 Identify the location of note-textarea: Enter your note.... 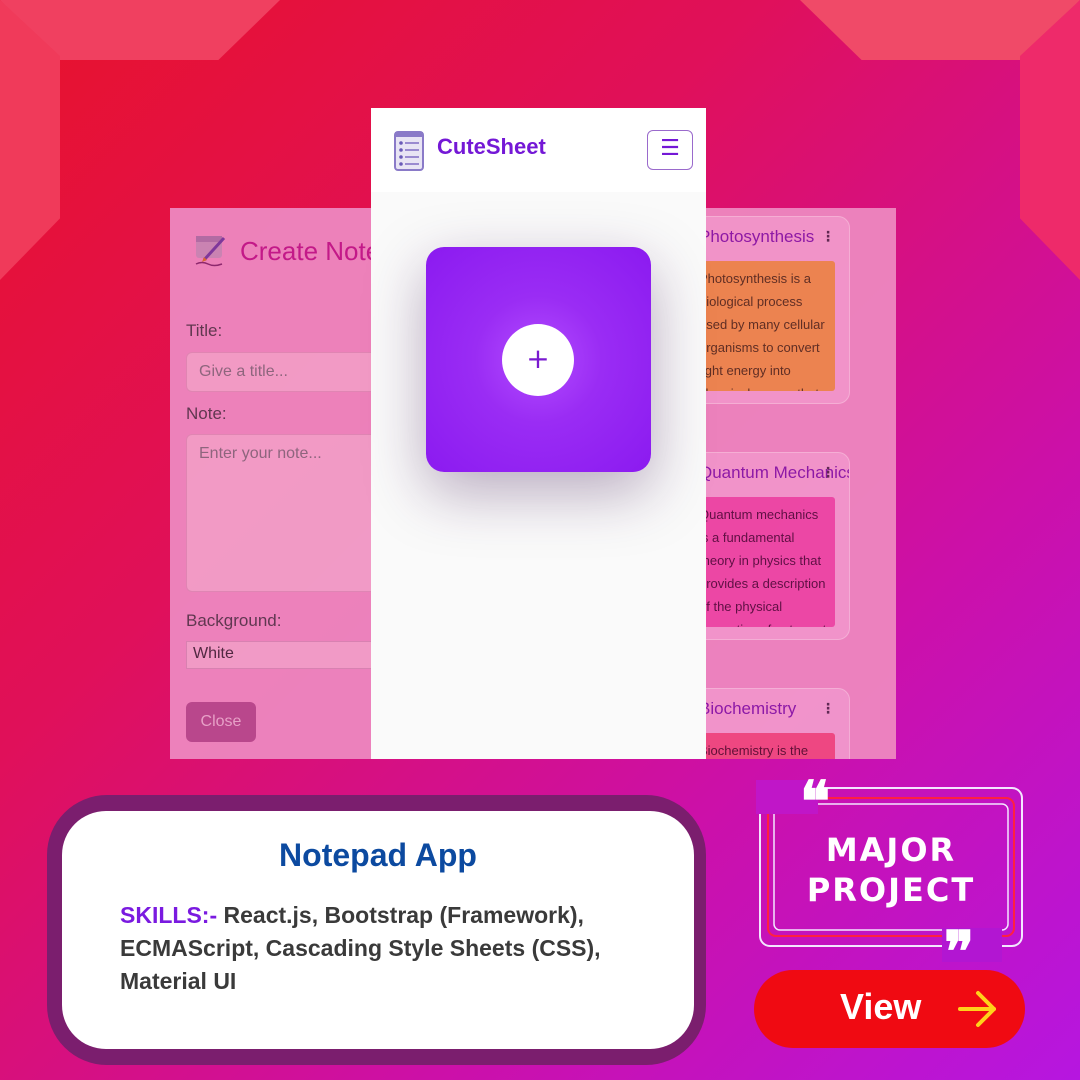
(286, 513).